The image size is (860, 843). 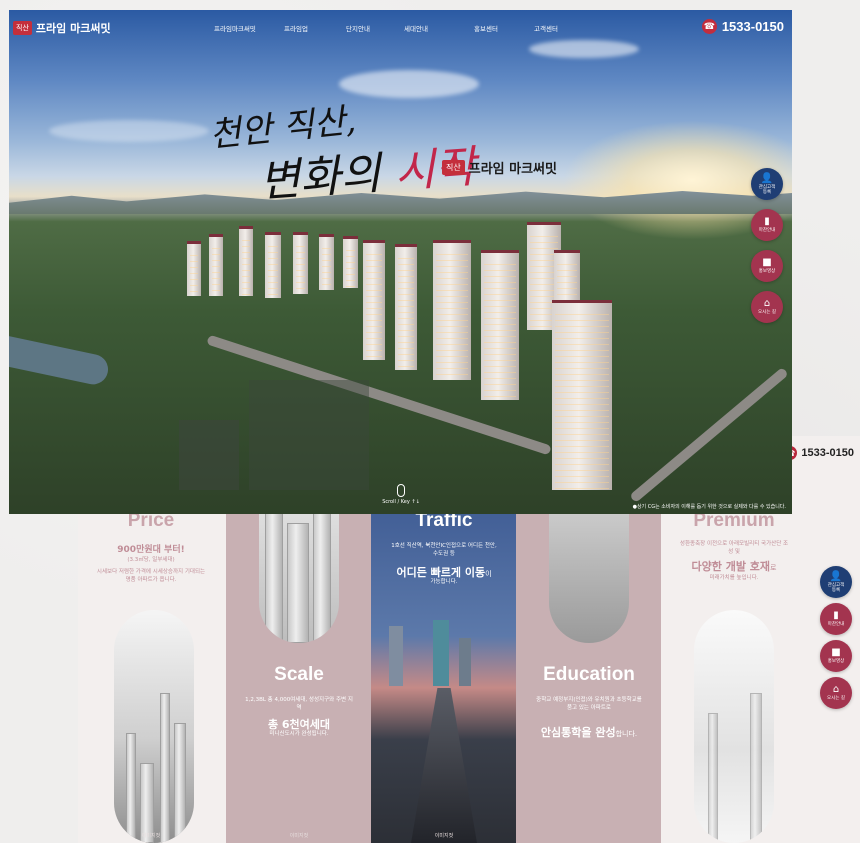 What do you see at coordinates (401, 502) in the screenshot?
I see `scroll-label: Scroll / Key ↑↓` at bounding box center [401, 502].